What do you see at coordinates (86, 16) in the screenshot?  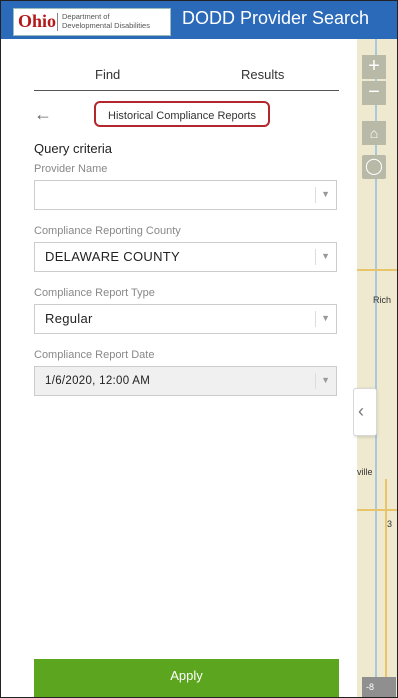 I see `logo-dept-line1: Department of` at bounding box center [86, 16].